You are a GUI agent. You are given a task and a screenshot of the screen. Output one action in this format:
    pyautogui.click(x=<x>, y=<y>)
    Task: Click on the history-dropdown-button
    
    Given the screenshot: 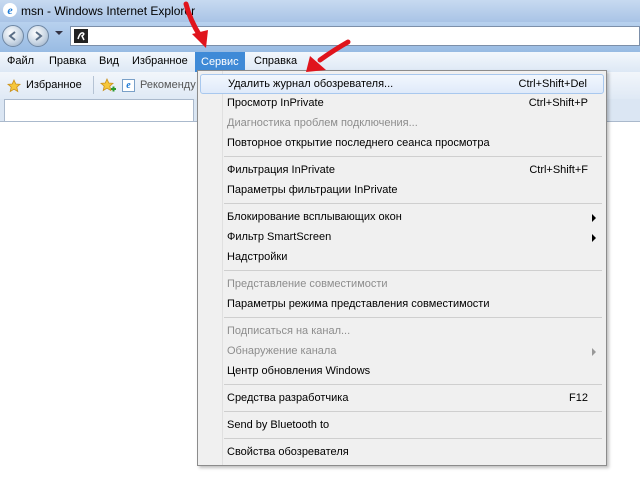 What is the action you would take?
    pyautogui.click(x=59, y=33)
    